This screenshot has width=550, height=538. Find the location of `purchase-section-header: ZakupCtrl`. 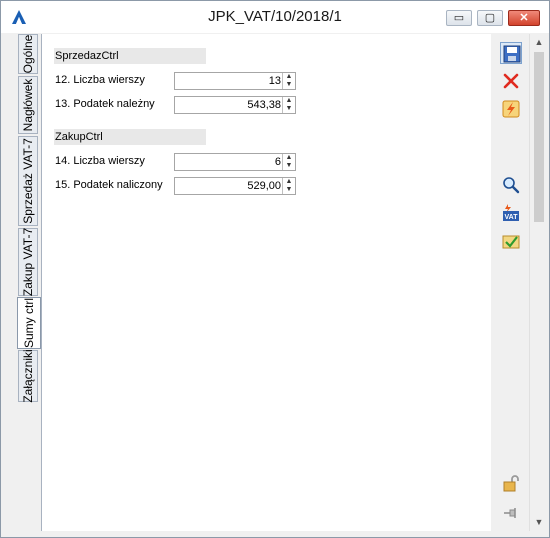

purchase-section-header: ZakupCtrl is located at coordinates (130, 137).